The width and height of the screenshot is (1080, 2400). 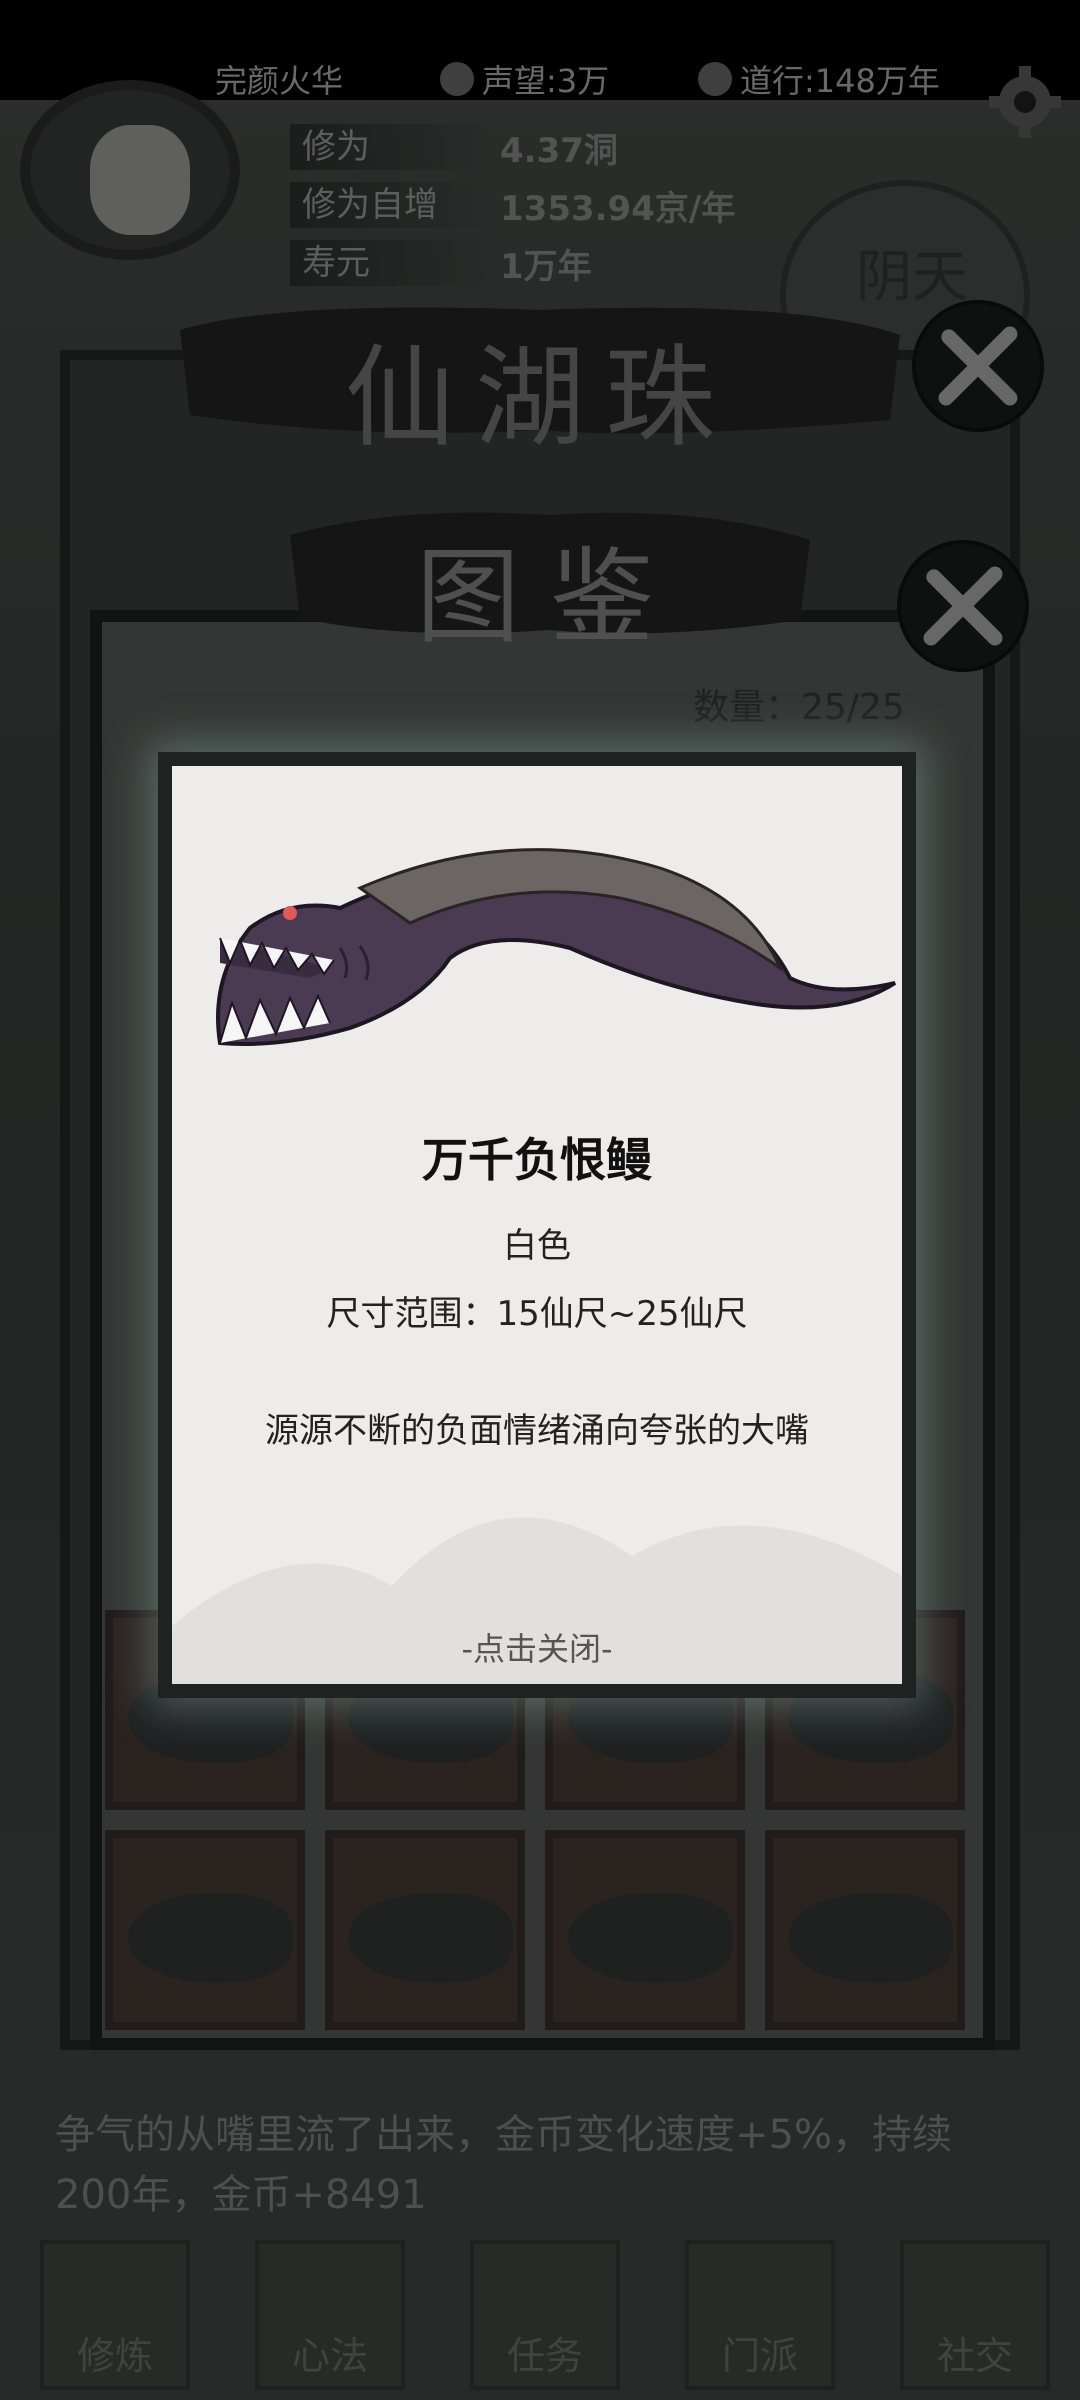 What do you see at coordinates (537, 1160) in the screenshot?
I see `fish-name: 万千负恨鳗` at bounding box center [537, 1160].